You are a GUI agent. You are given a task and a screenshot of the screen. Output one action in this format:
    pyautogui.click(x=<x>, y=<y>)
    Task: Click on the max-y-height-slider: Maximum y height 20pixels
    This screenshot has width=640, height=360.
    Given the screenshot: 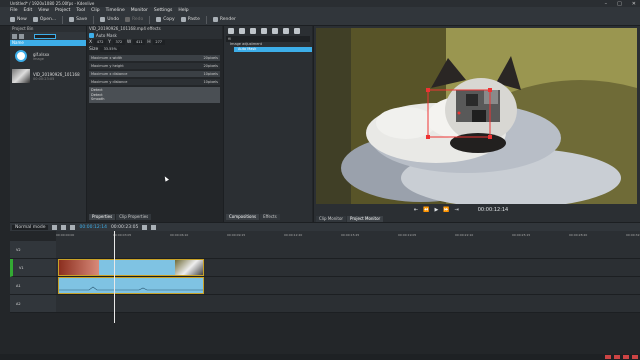 What is the action you would take?
    pyautogui.click(x=154, y=66)
    